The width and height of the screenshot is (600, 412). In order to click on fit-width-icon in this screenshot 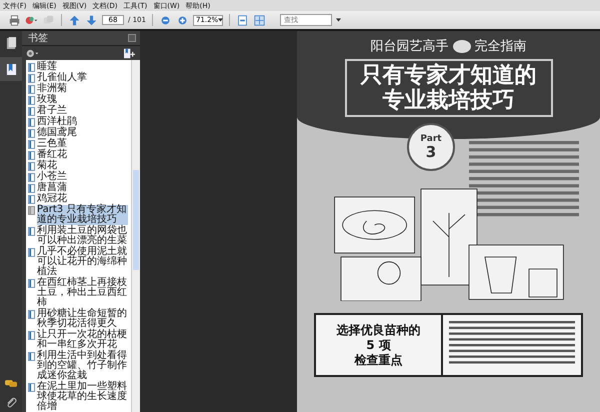, I will do `click(259, 20)`.